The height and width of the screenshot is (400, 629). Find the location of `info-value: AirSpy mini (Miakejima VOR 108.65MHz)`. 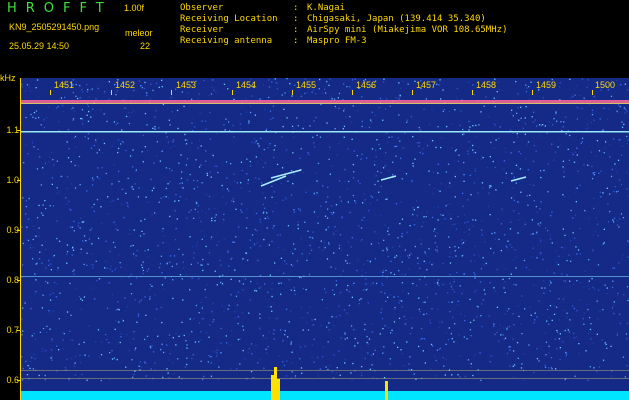

info-value: AirSpy mini (Miakejima VOR 108.65MHz) is located at coordinates (407, 30).